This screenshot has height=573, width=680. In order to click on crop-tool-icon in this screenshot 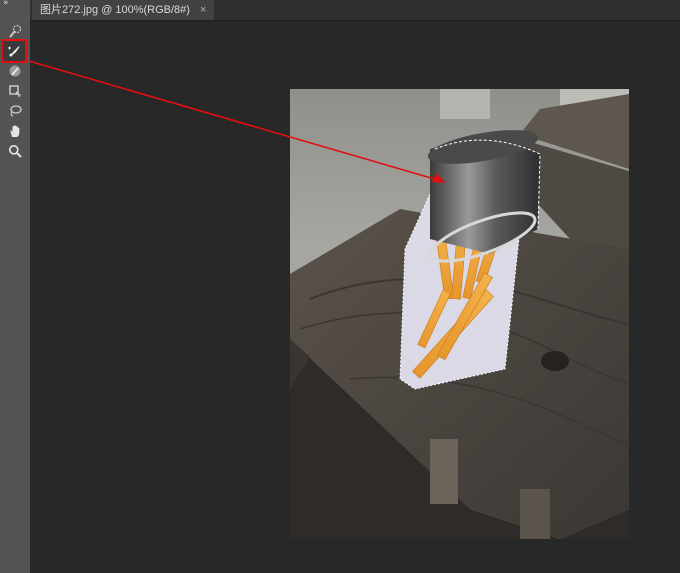, I will do `click(15, 91)`.